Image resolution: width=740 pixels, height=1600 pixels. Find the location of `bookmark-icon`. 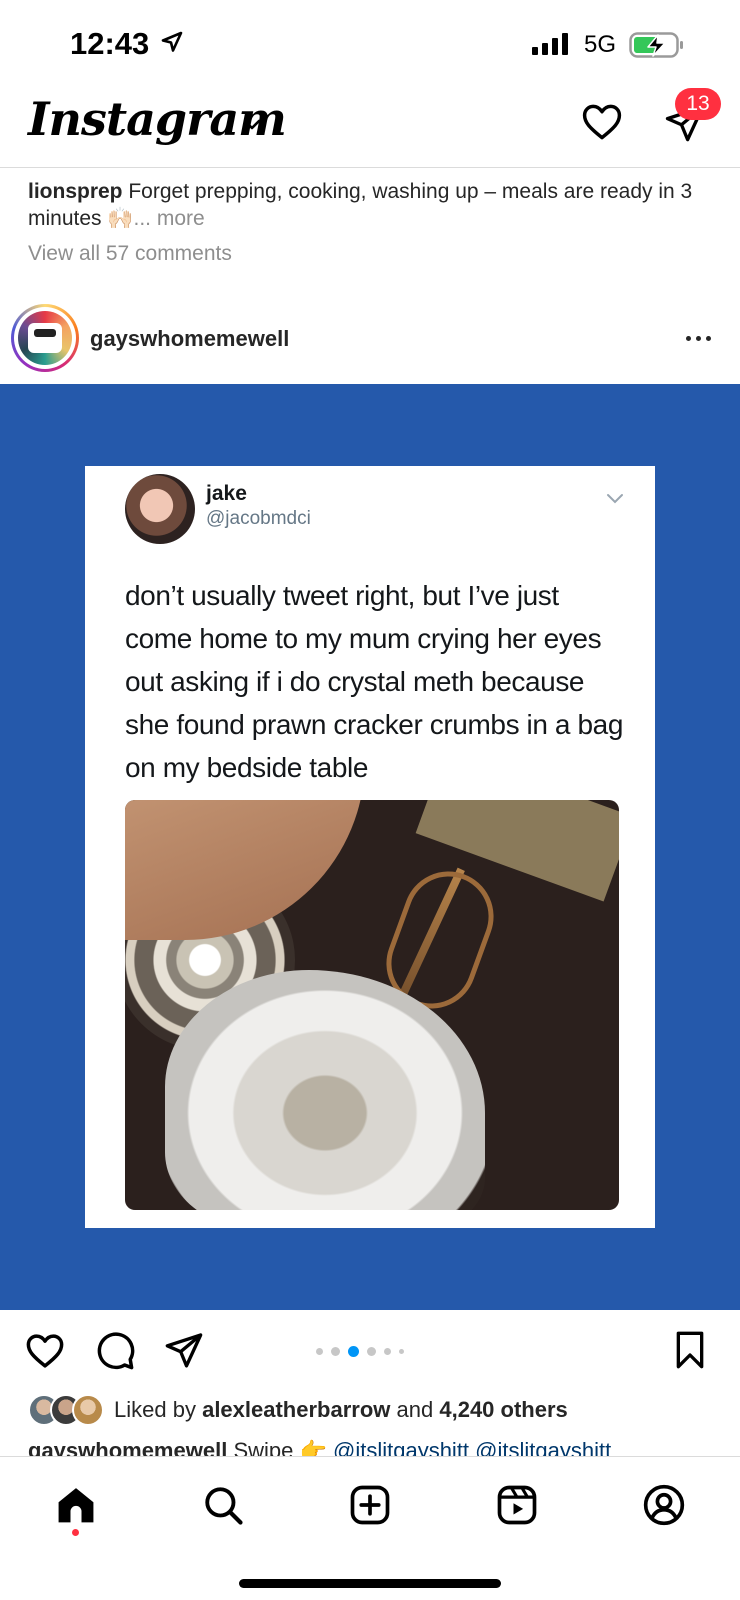

bookmark-icon is located at coordinates (690, 1350).